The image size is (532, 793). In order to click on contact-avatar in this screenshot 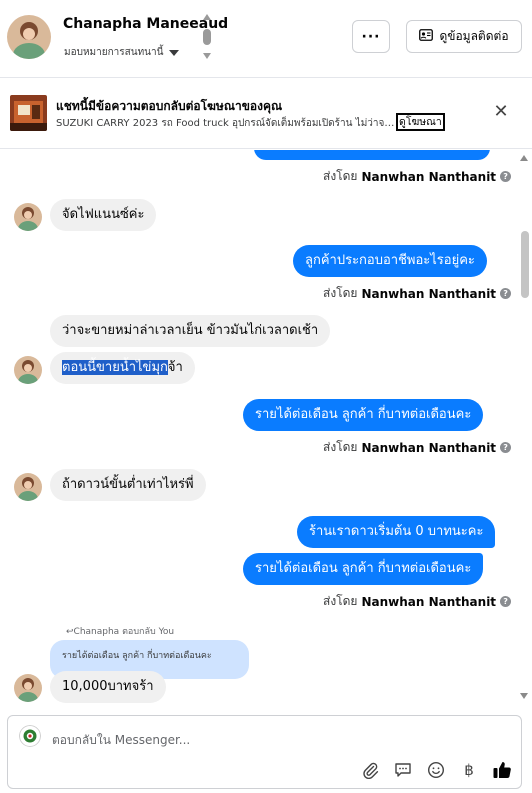, I will do `click(29, 37)`.